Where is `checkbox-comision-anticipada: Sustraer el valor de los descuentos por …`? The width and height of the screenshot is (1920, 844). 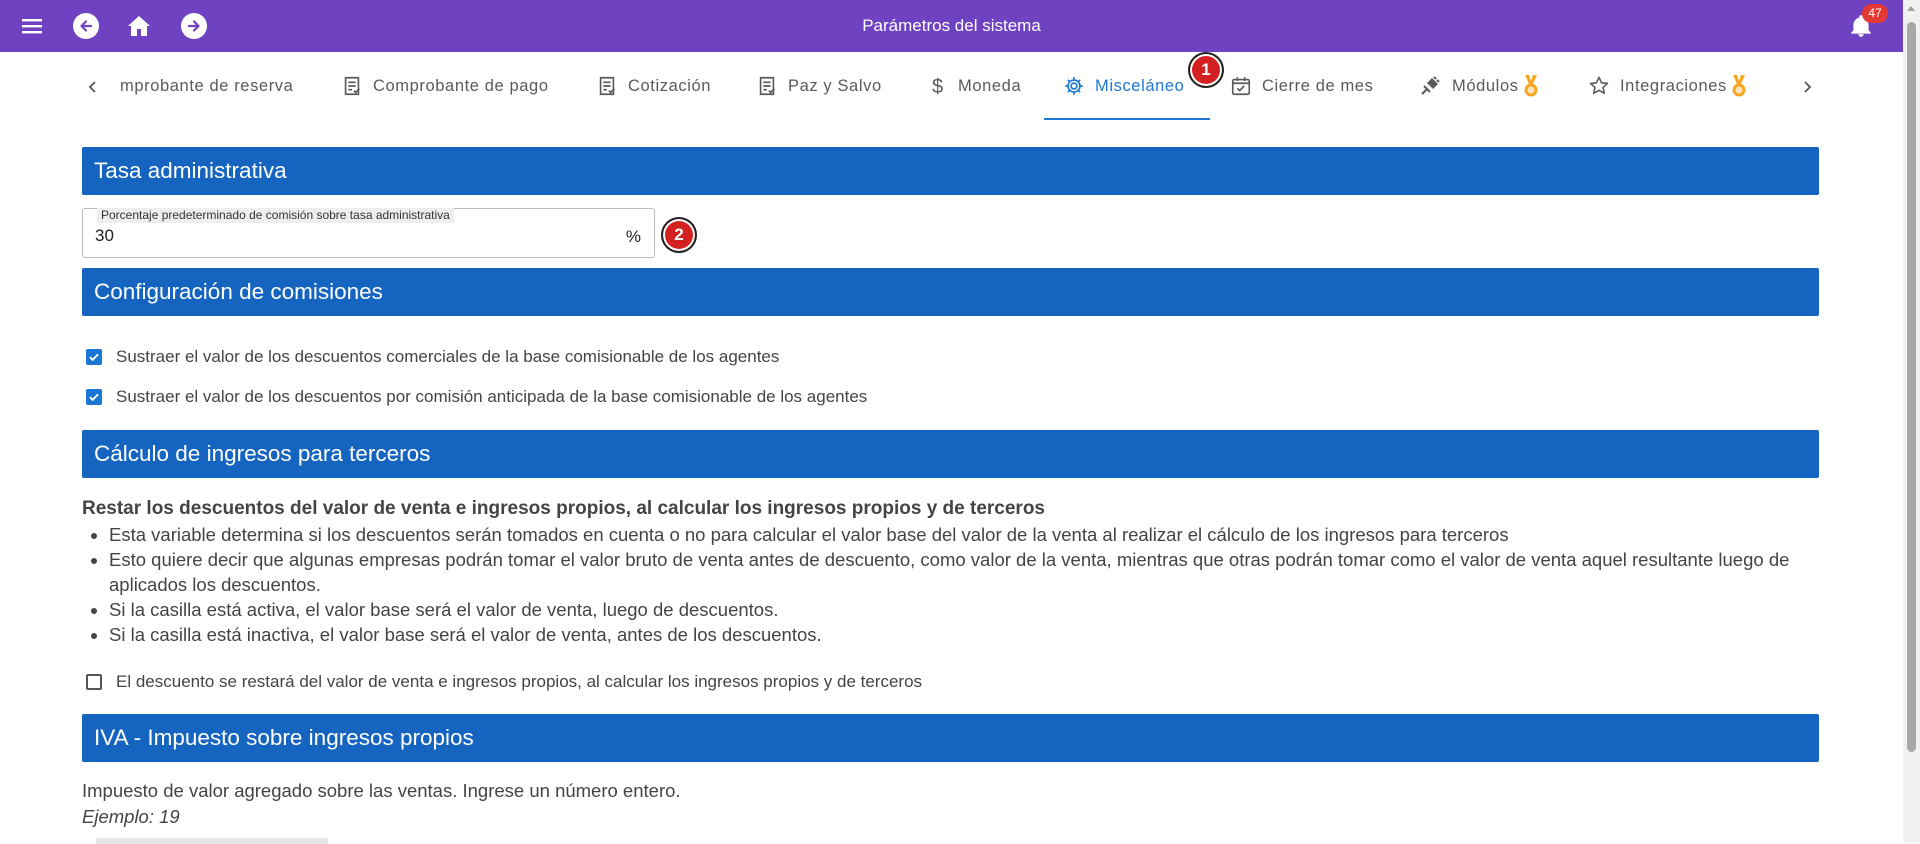 checkbox-comision-anticipada: Sustraer el valor de los descuentos por … is located at coordinates (476, 397).